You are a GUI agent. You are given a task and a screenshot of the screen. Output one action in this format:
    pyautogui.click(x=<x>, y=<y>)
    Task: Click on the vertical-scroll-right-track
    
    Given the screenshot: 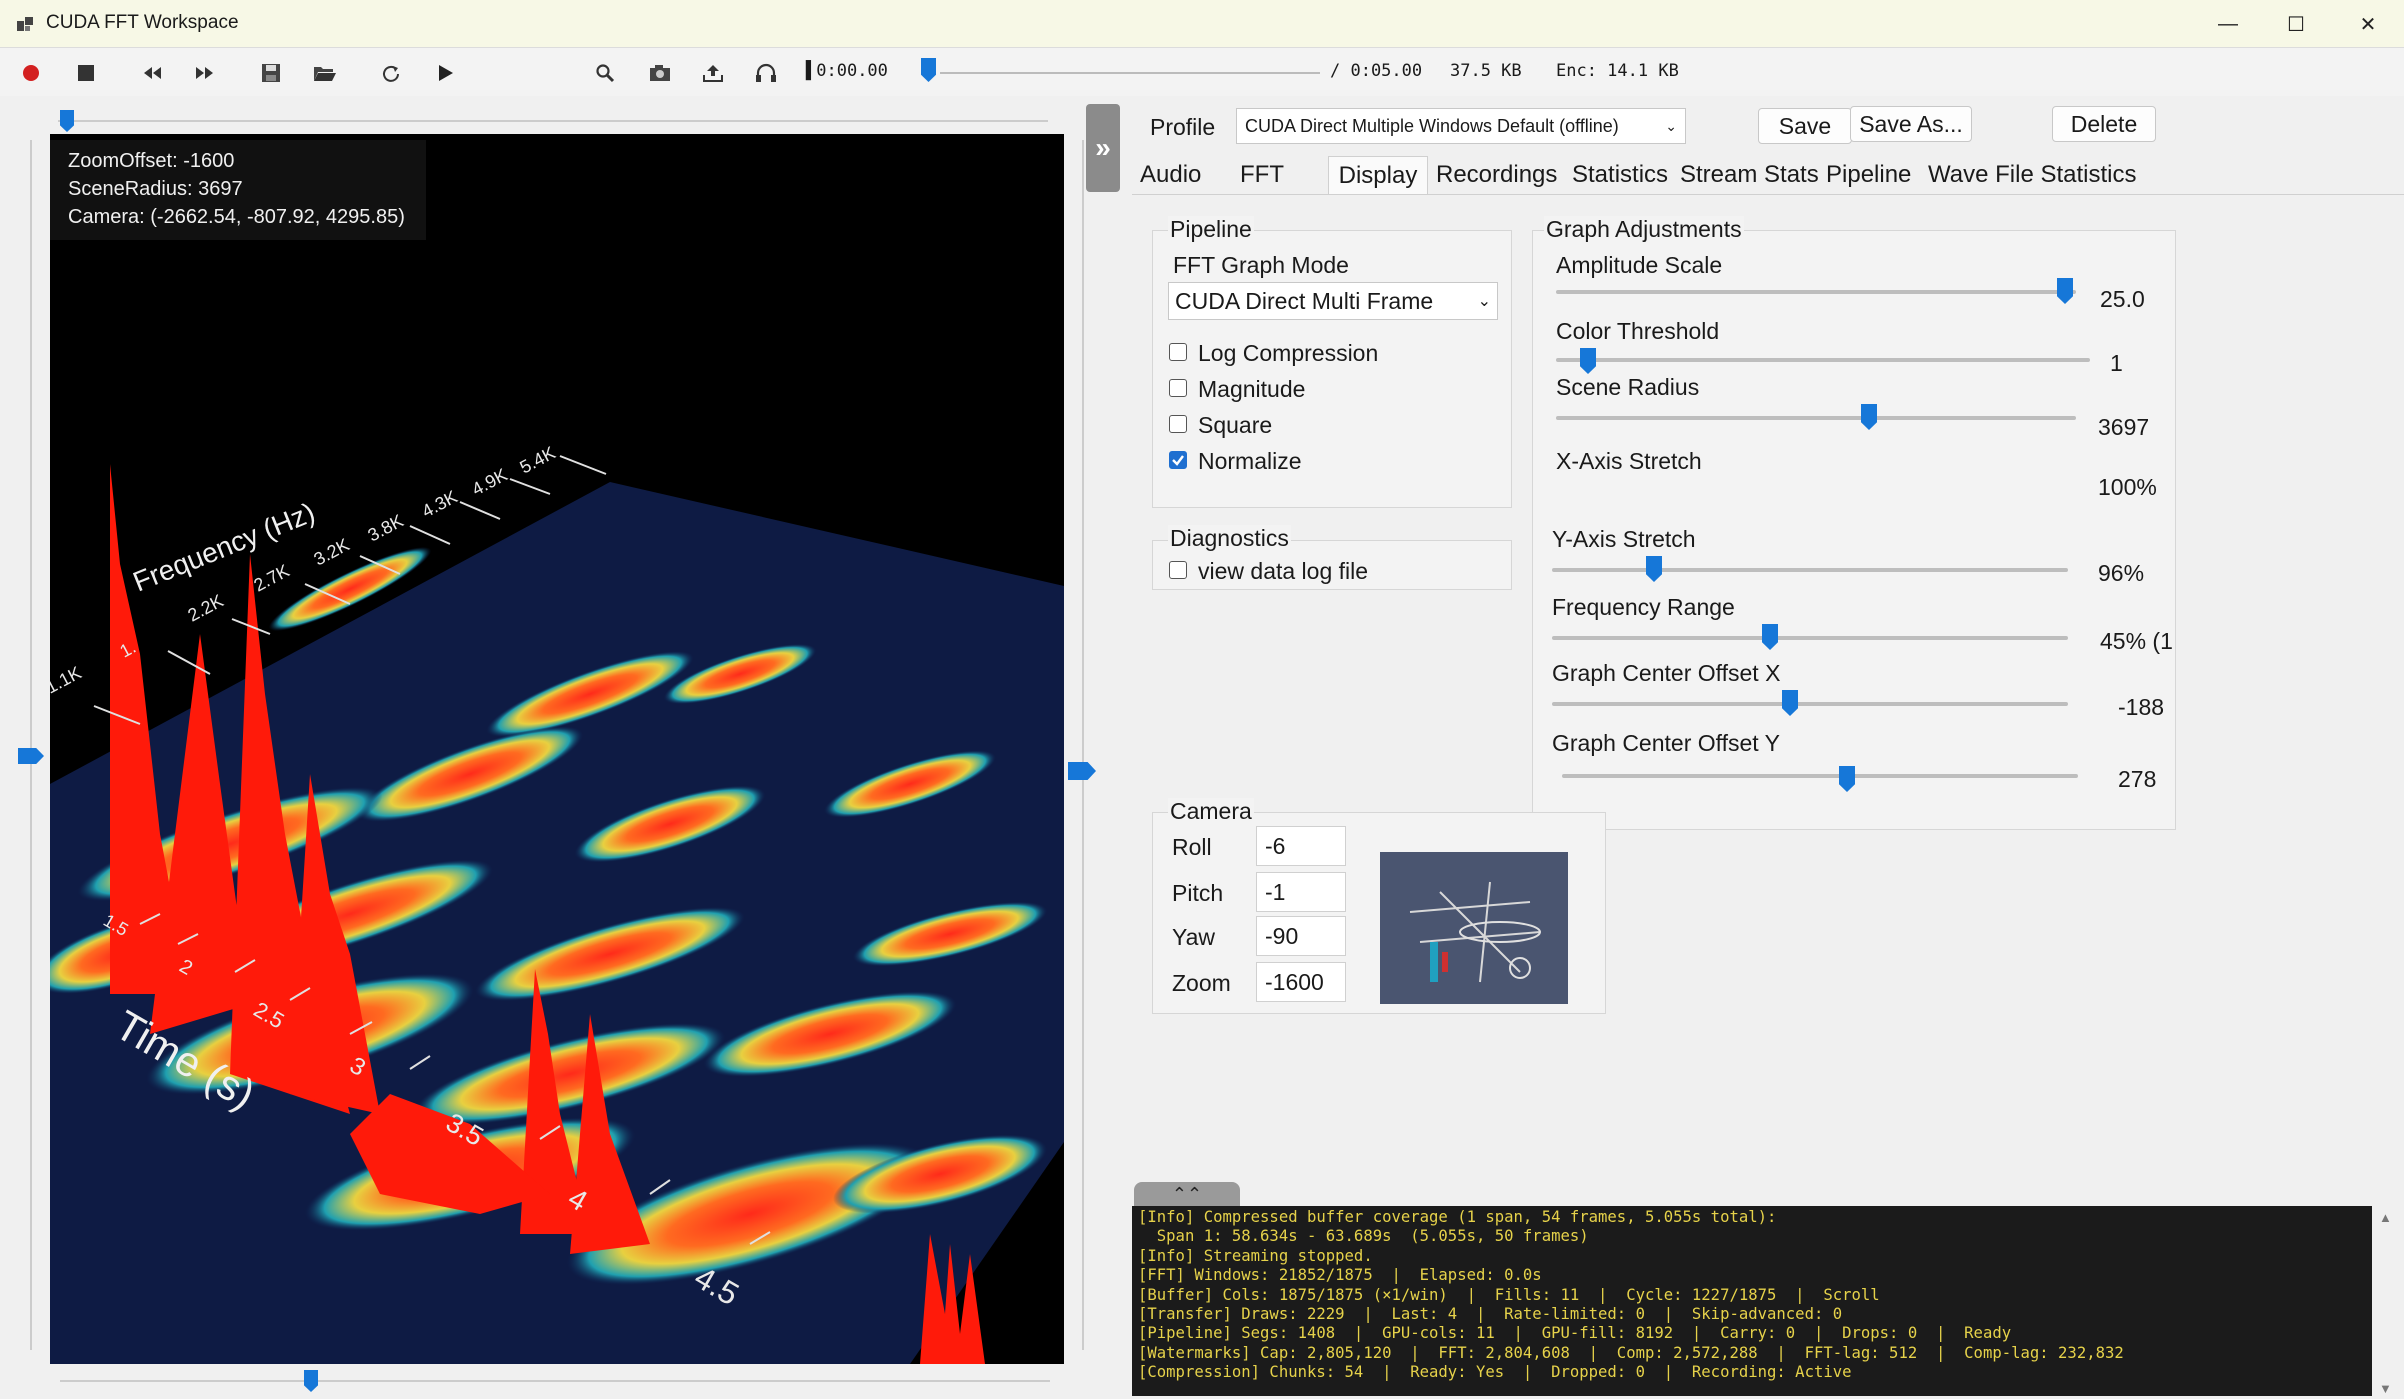 What is the action you would take?
    pyautogui.click(x=1083, y=745)
    